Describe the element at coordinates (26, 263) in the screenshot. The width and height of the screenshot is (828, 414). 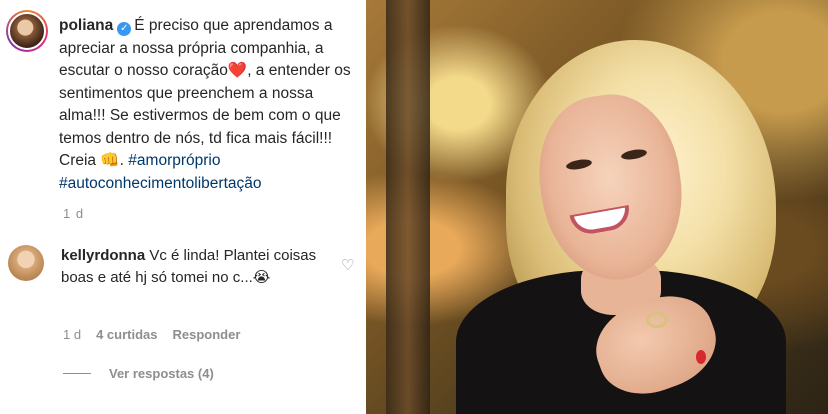
I see `commenter-avatar` at that location.